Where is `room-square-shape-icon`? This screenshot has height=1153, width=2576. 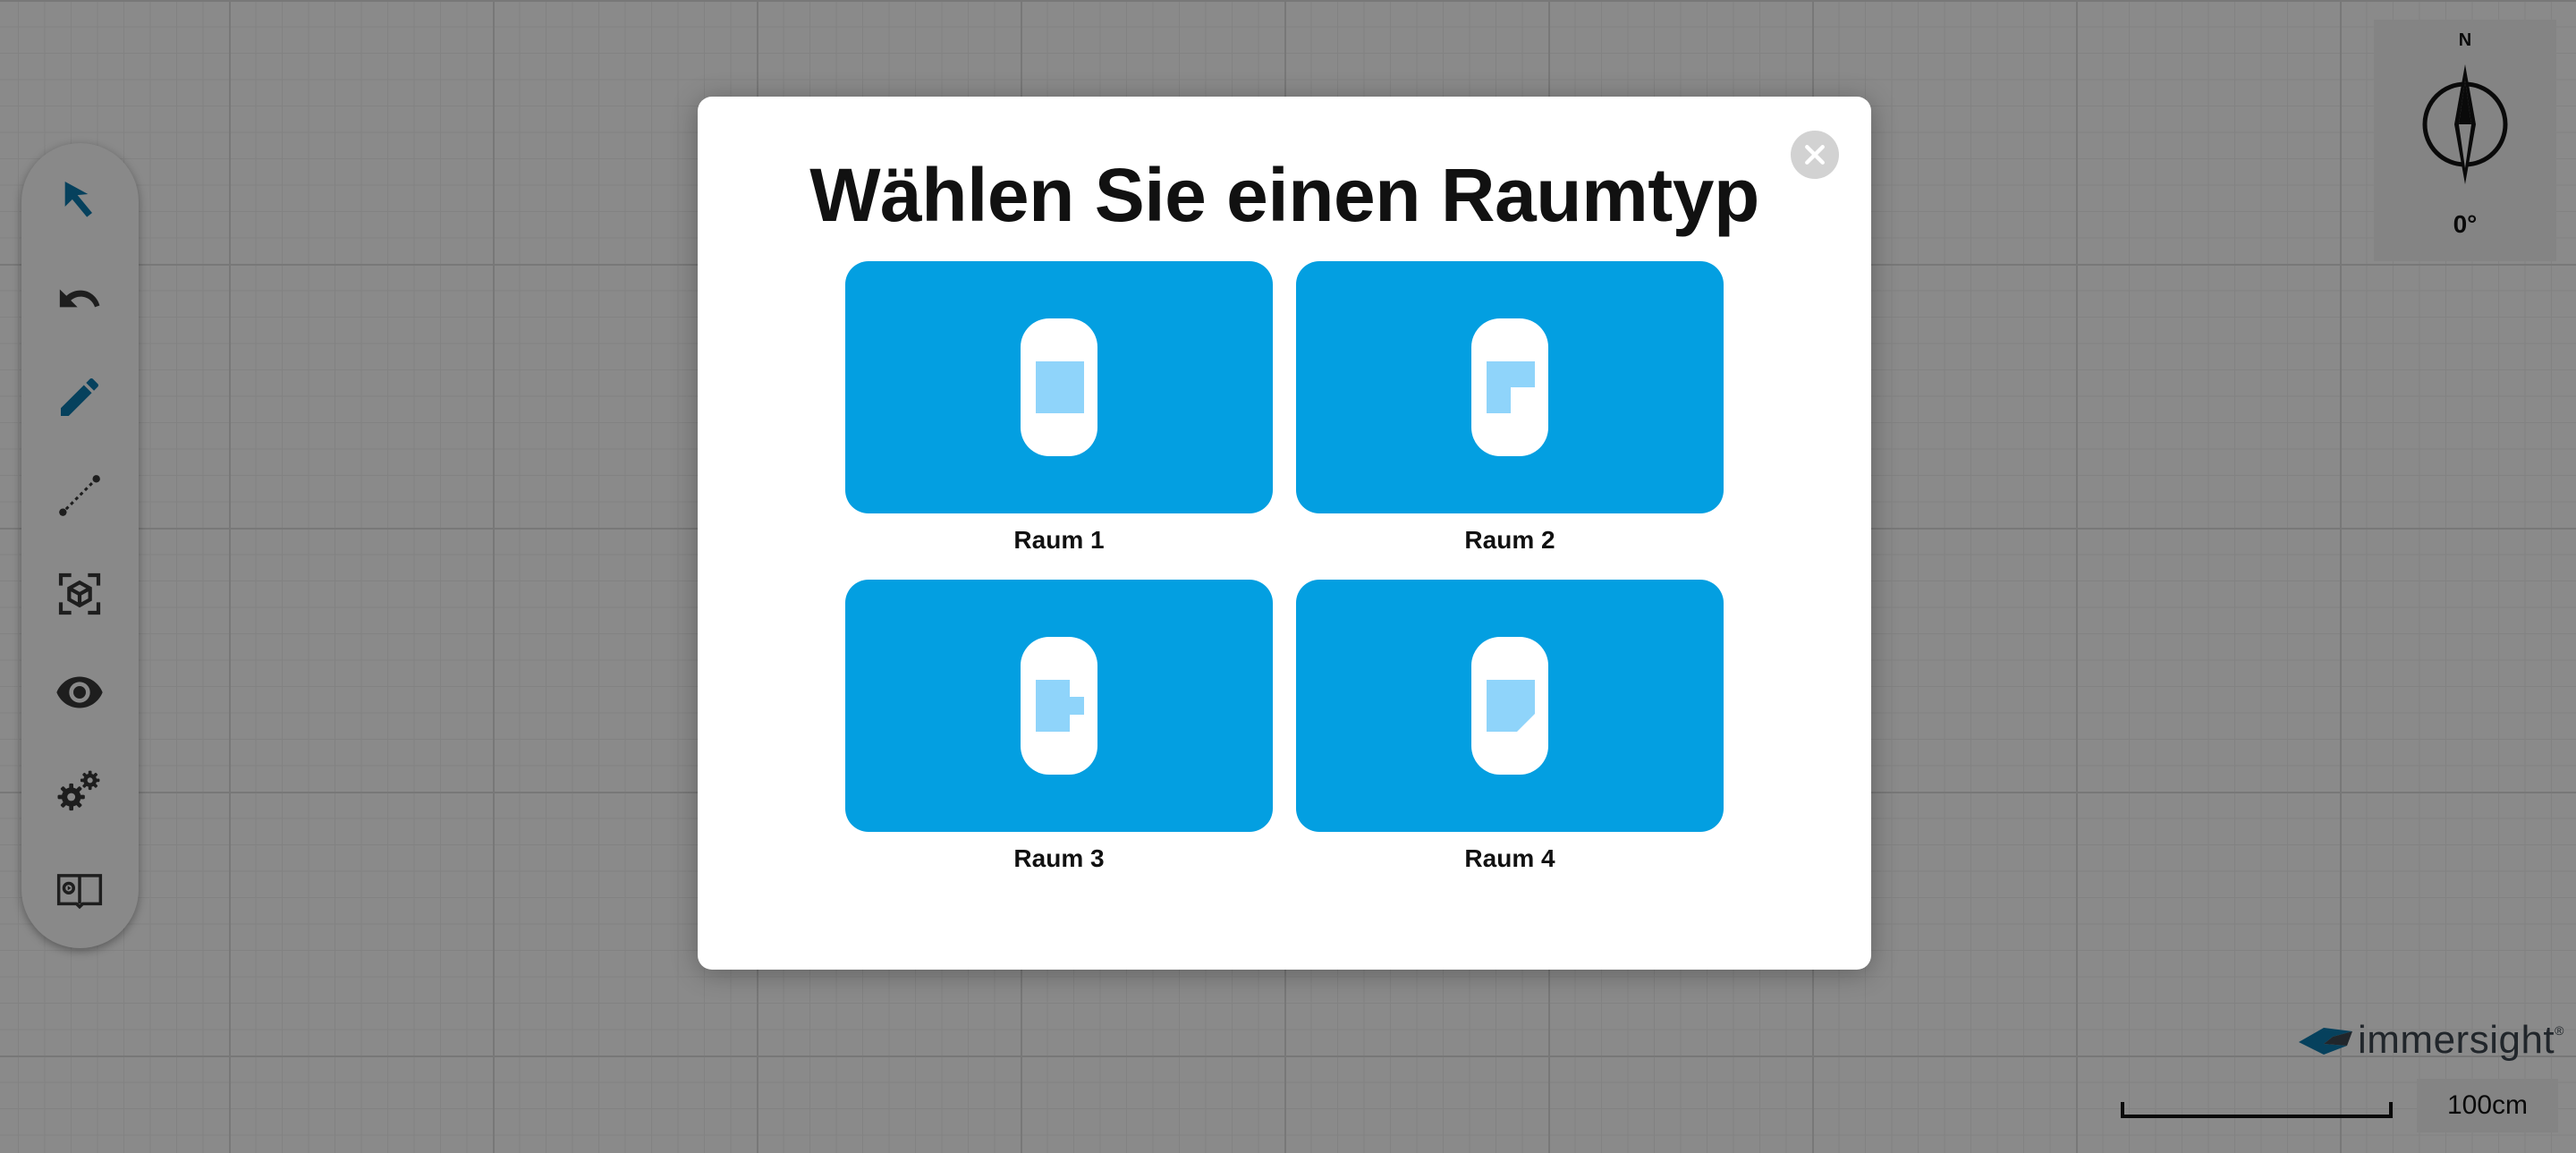
room-square-shape-icon is located at coordinates (1060, 387).